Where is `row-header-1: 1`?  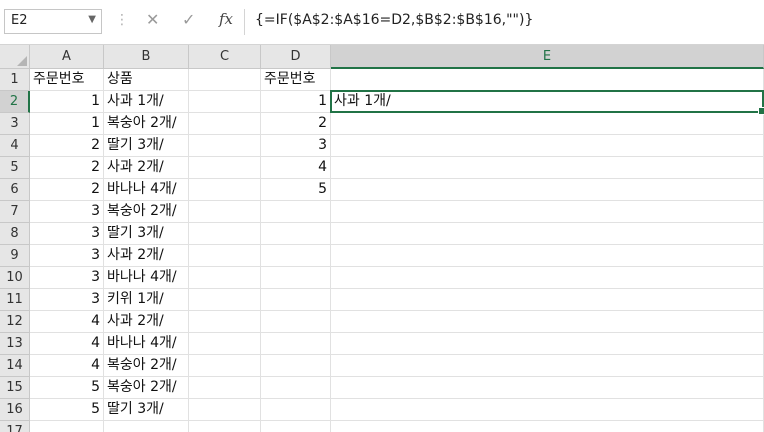
row-header-1: 1 is located at coordinates (15, 80).